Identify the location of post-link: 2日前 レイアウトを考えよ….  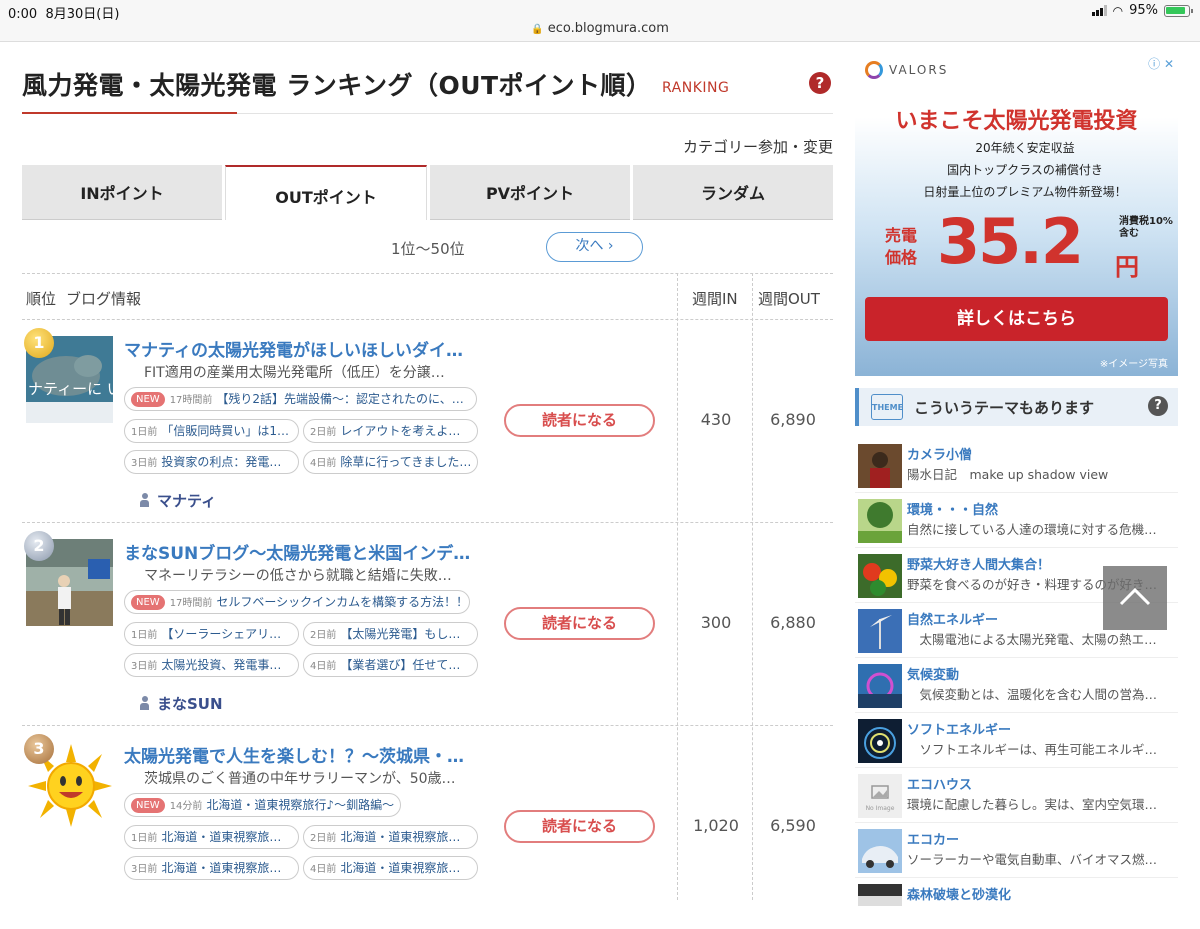
(390, 431).